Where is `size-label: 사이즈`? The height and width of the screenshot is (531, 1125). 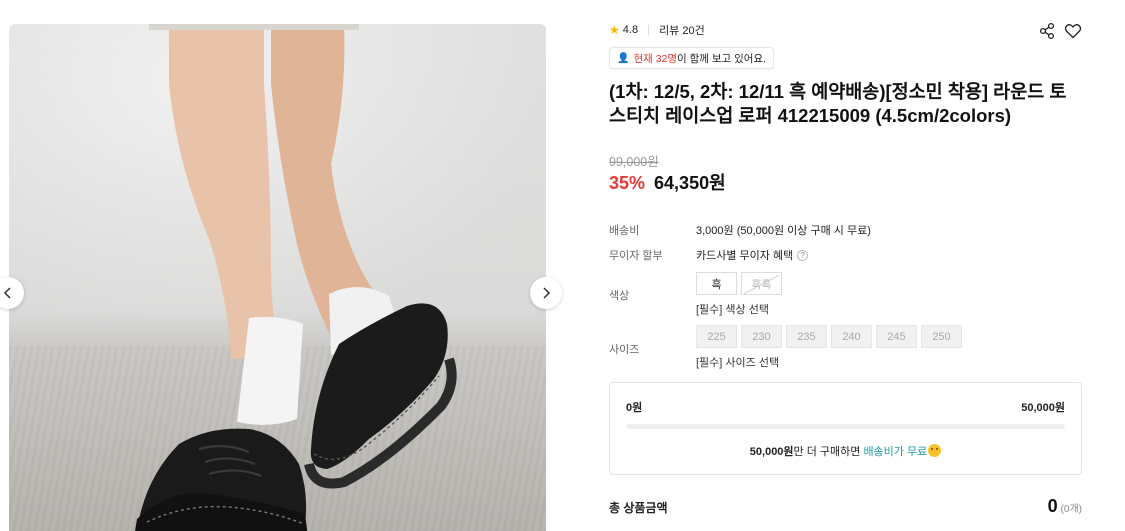 size-label: 사이즈 is located at coordinates (624, 350).